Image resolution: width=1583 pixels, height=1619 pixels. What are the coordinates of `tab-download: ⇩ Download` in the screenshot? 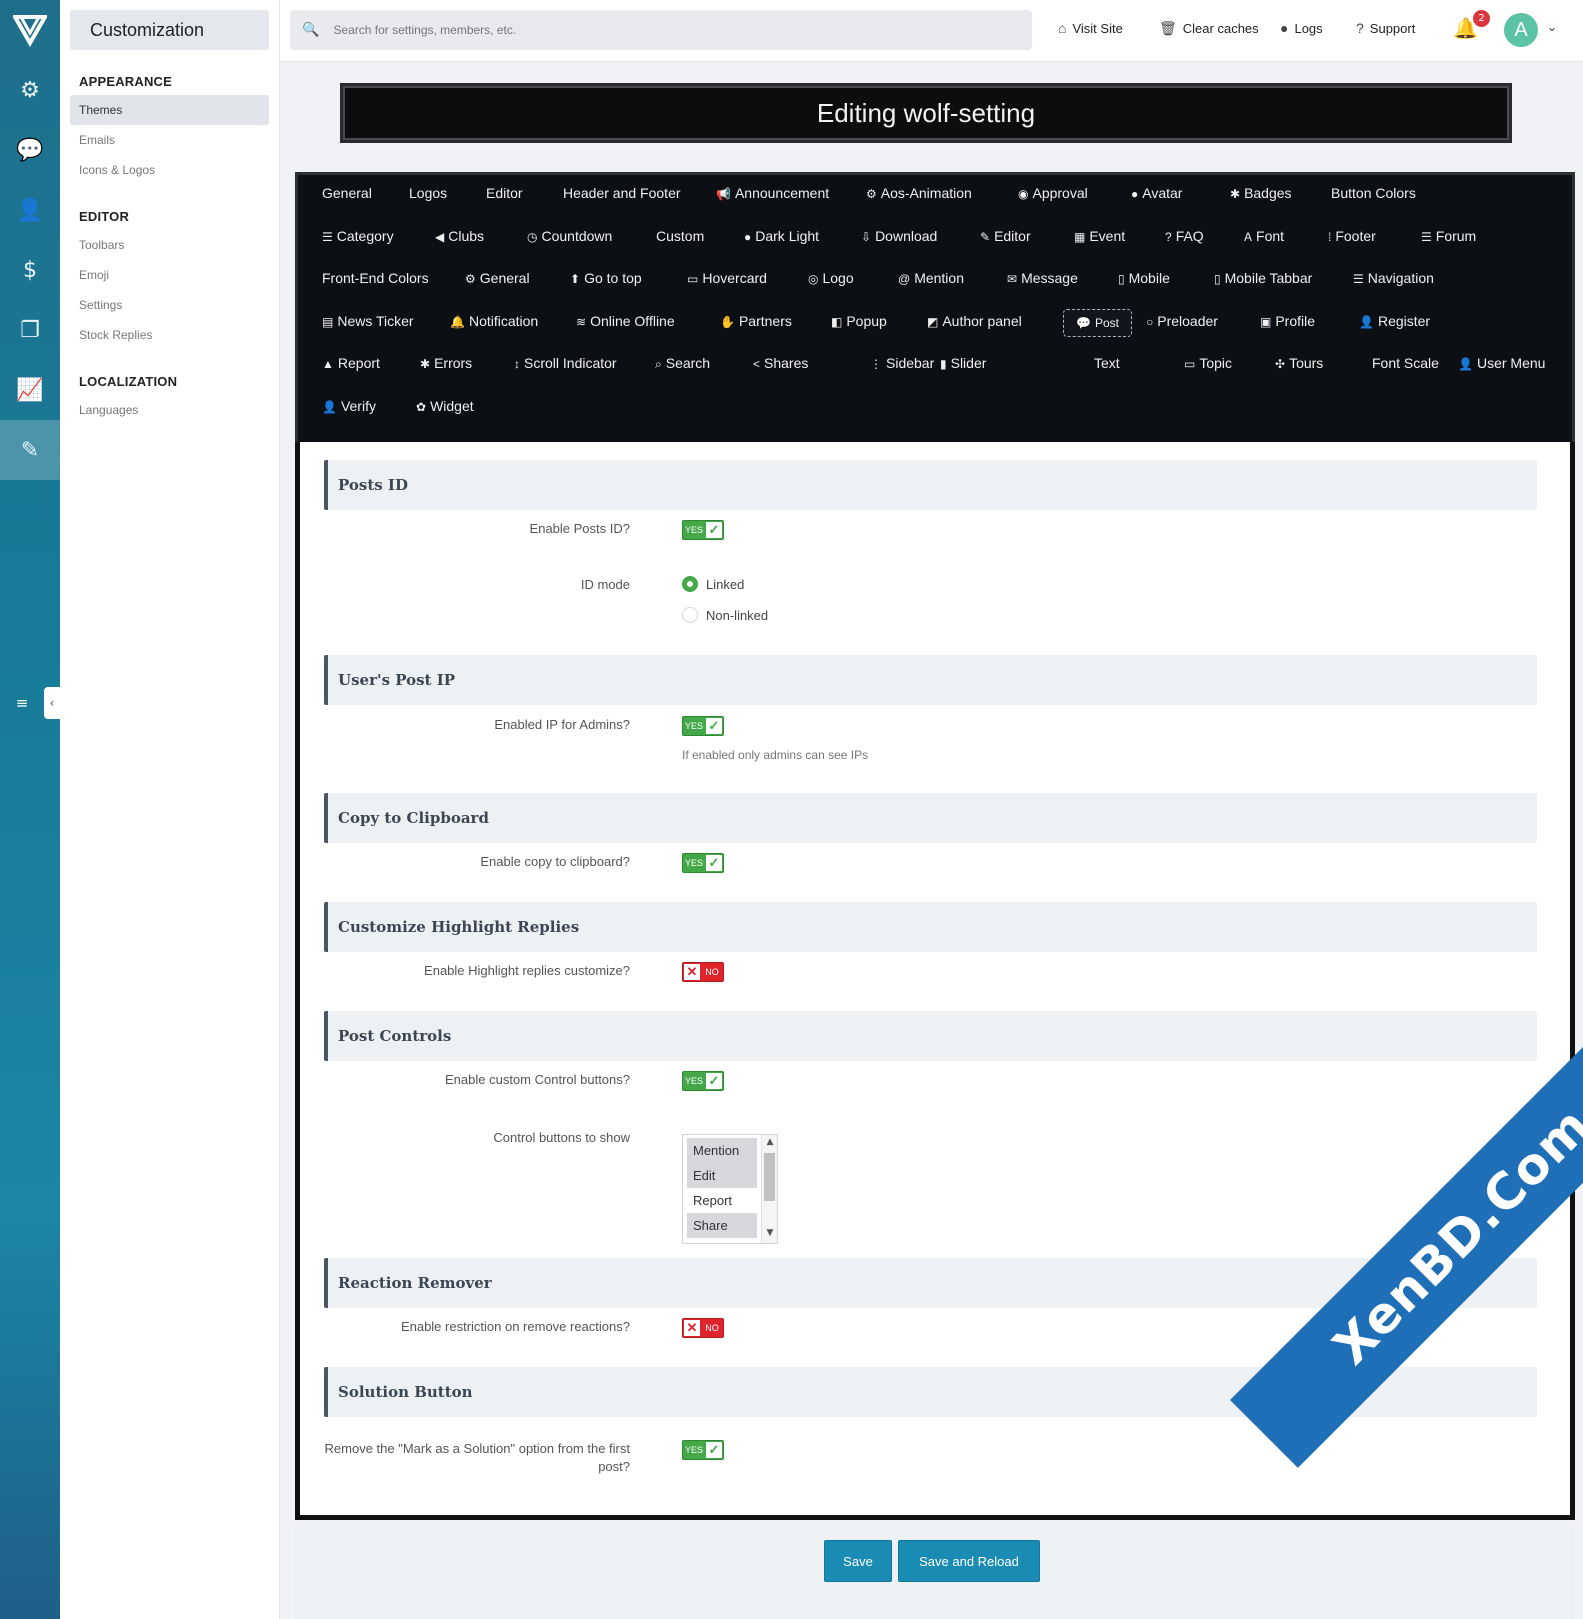 It's located at (899, 236).